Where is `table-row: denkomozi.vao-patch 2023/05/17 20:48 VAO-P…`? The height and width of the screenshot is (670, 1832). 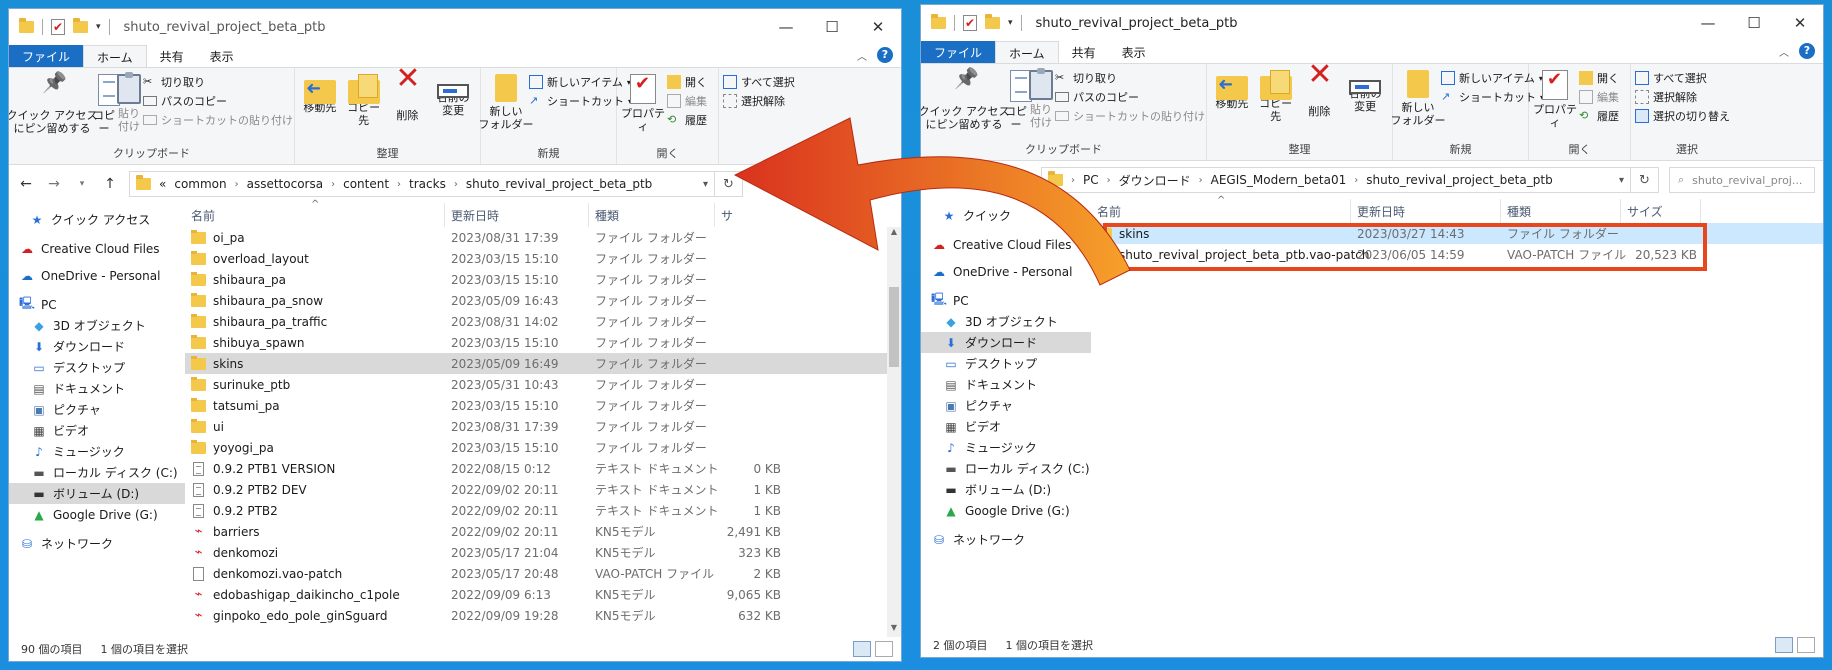 table-row: denkomozi.vao-patch 2023/05/17 20:48 VAO-P… is located at coordinates (543, 573).